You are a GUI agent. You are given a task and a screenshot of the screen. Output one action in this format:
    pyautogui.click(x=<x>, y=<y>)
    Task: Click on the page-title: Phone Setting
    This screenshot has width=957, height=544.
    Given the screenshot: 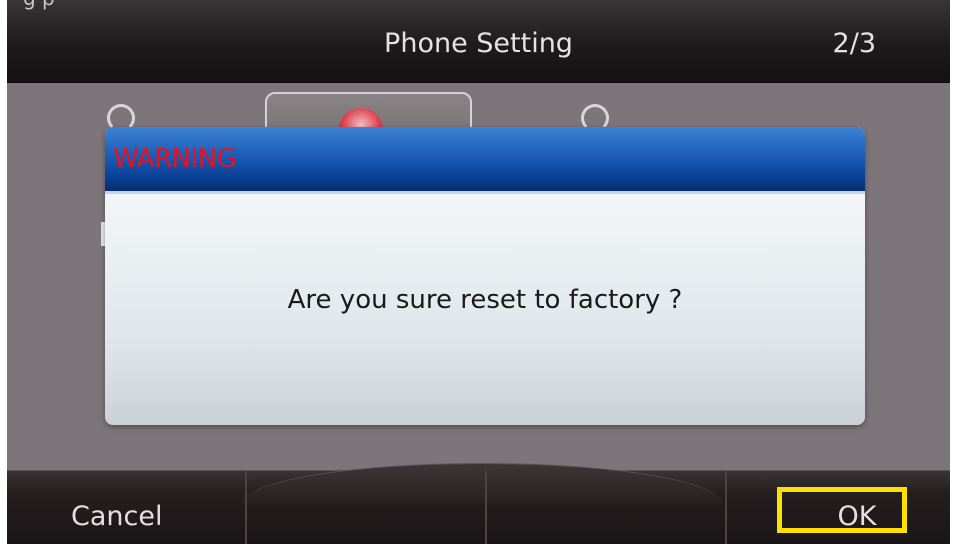 What is the action you would take?
    pyautogui.click(x=478, y=43)
    